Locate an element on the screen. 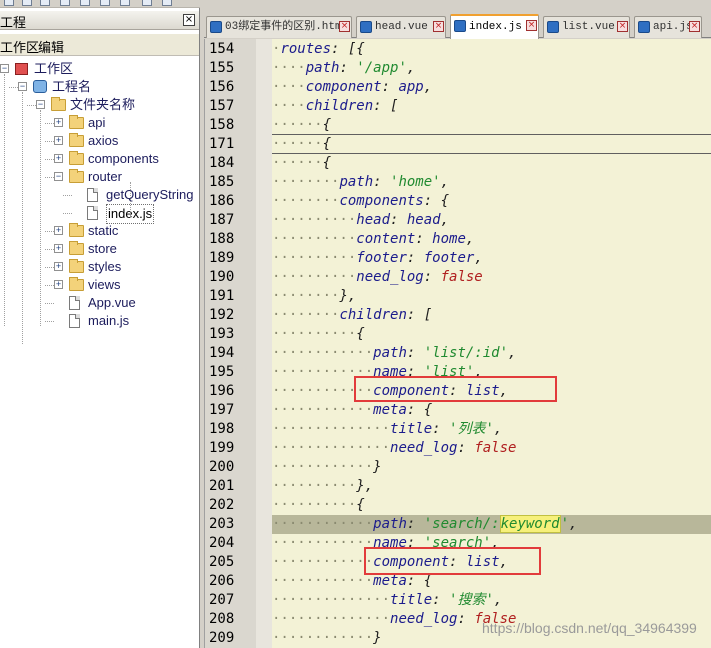 The image size is (711, 648). line-number: 184 is located at coordinates (222, 163).